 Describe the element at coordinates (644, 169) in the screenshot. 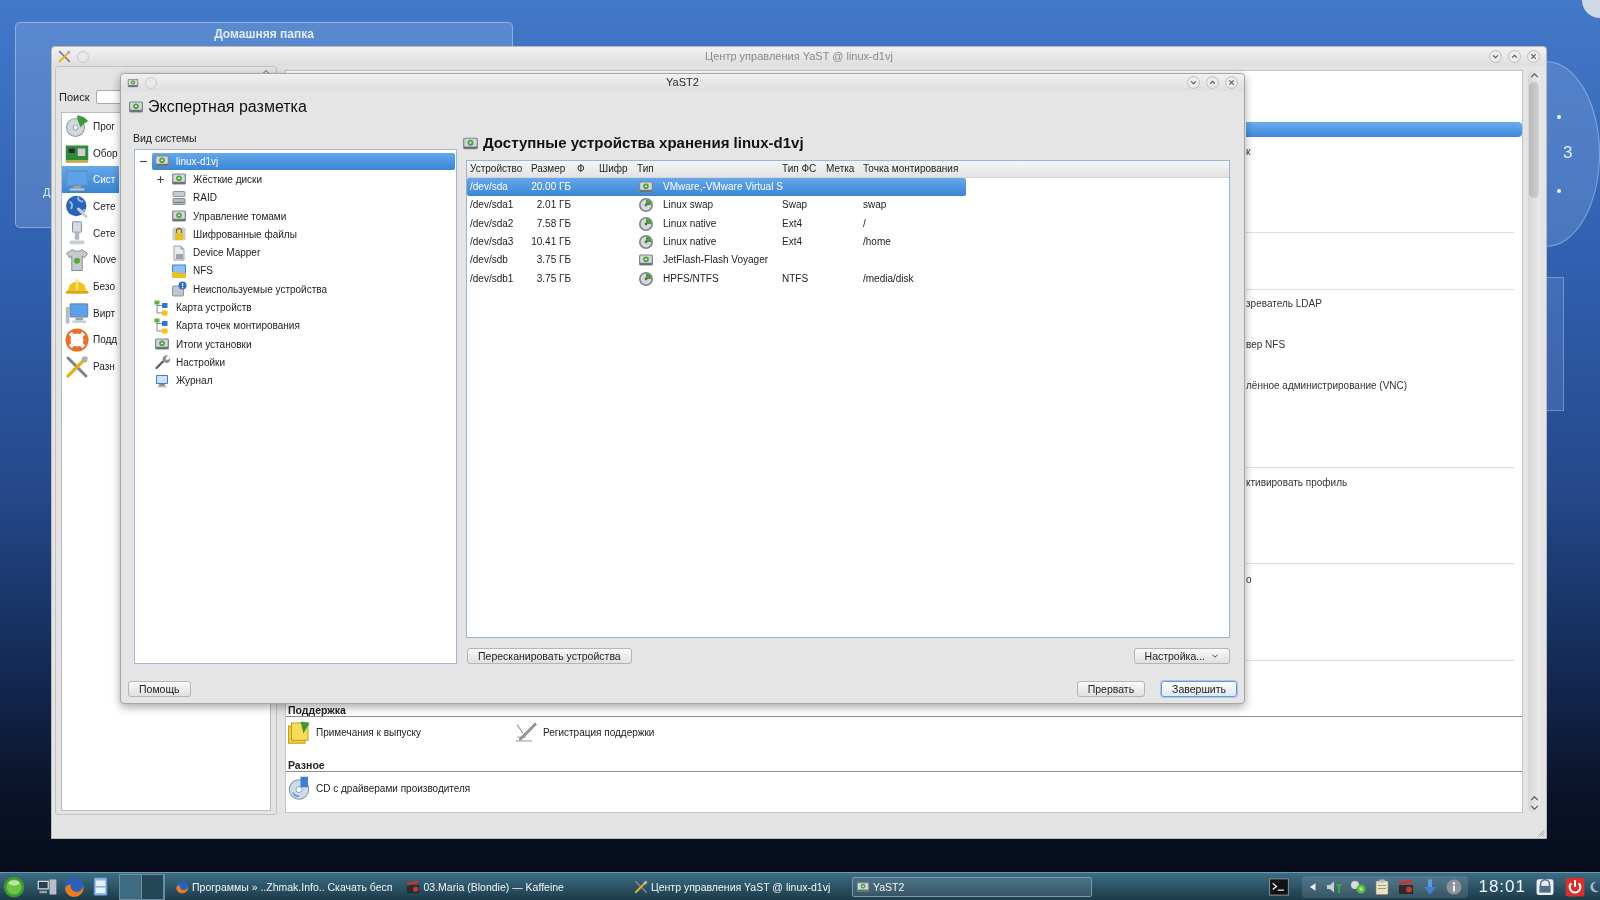

I see `column-header: Тип` at that location.